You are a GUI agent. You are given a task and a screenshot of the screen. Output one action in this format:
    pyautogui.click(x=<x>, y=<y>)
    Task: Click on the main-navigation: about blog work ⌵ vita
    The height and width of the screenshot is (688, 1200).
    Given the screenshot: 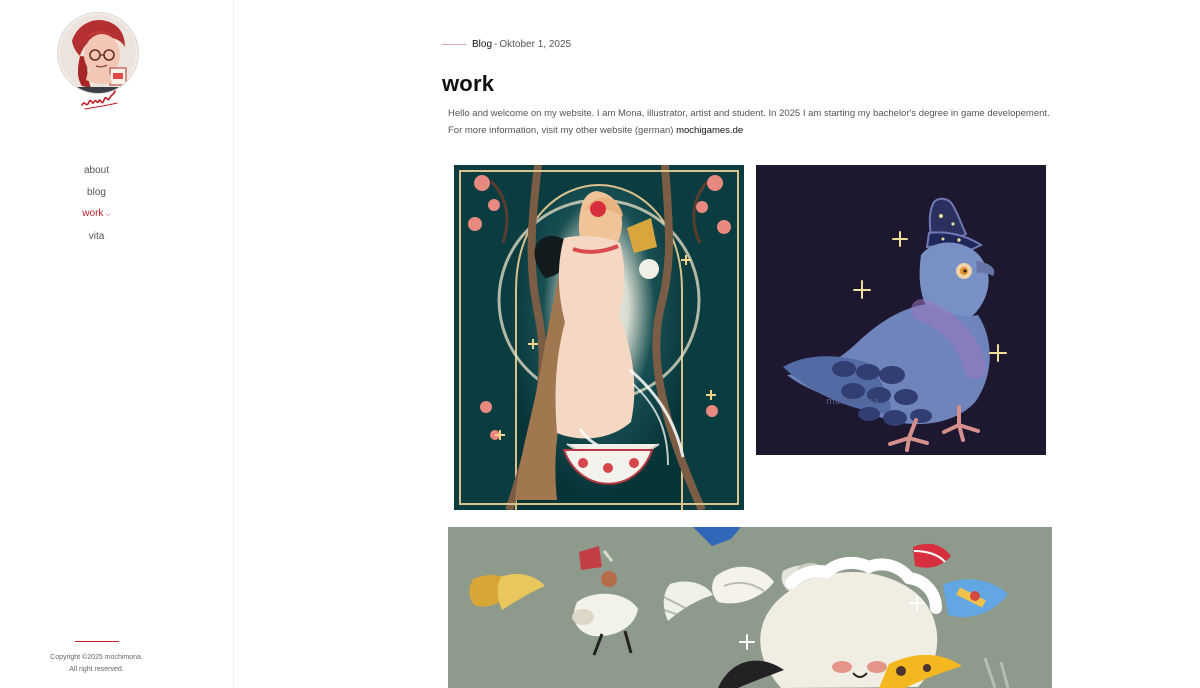 What is the action you would take?
    pyautogui.click(x=96, y=203)
    